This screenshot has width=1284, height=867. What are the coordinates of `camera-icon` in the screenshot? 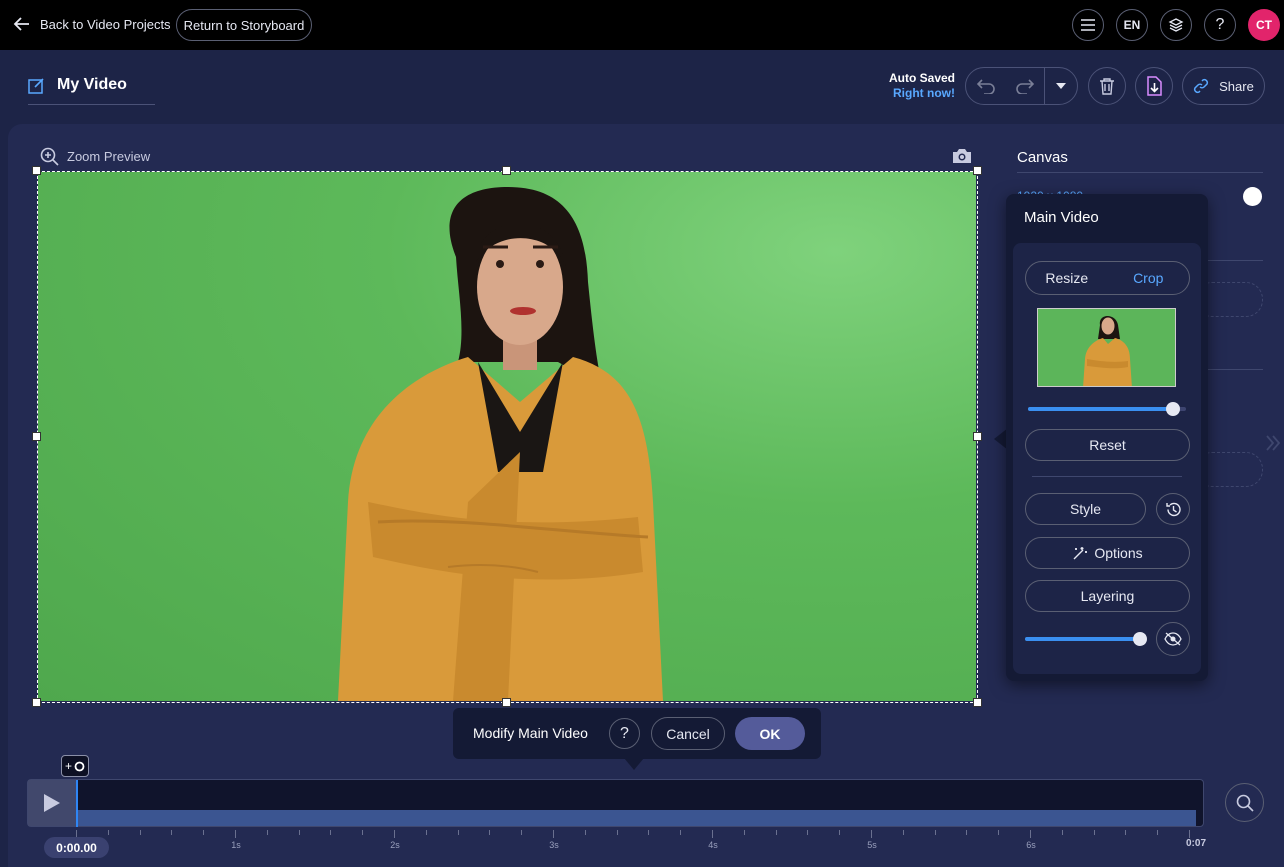 It's located at (962, 156).